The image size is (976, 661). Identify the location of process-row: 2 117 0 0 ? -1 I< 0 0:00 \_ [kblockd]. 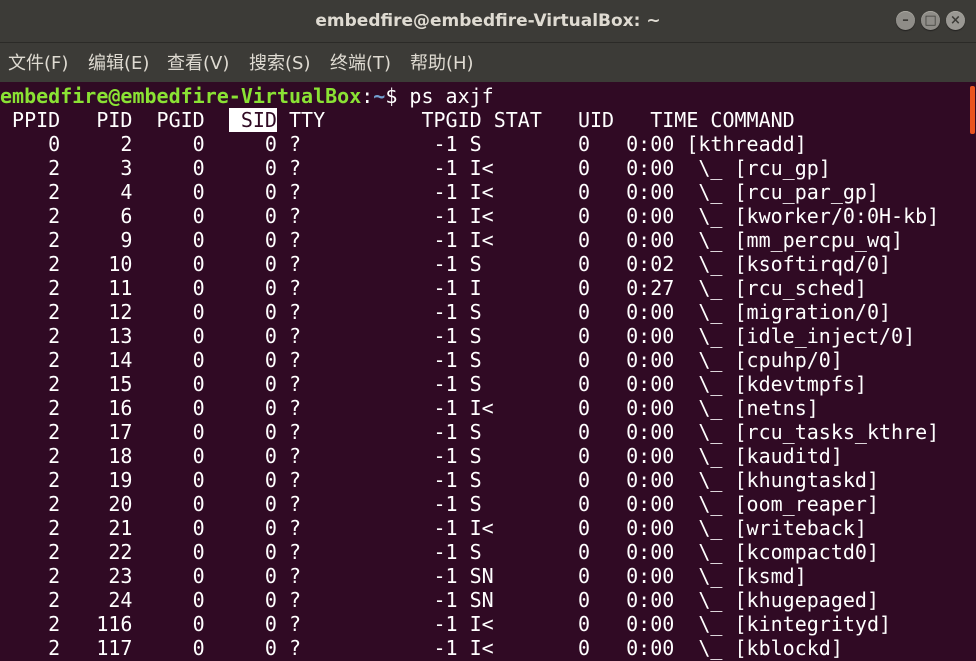
(421, 648).